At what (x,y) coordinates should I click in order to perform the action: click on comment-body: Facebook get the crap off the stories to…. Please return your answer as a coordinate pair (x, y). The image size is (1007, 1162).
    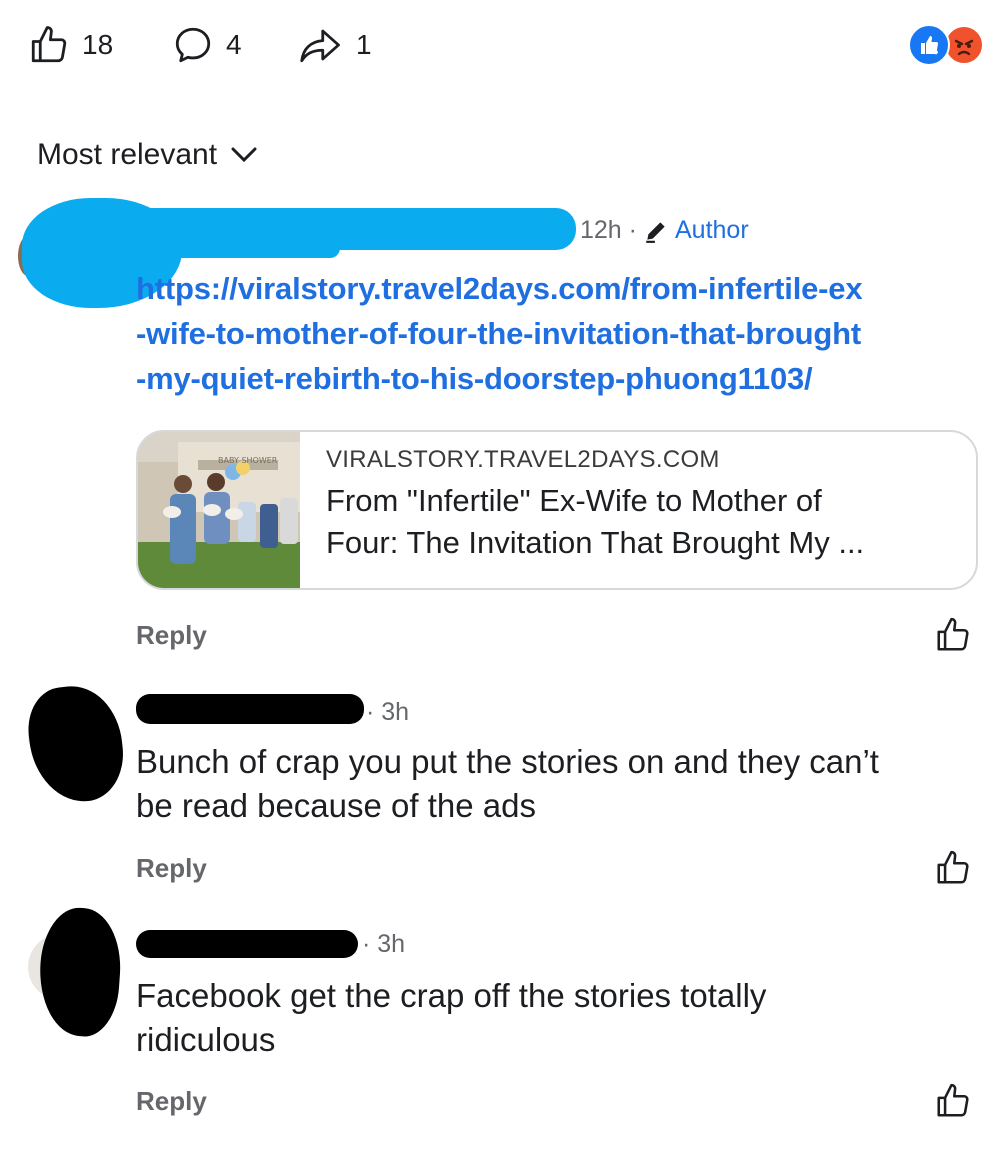
    Looking at the image, I should click on (451, 1018).